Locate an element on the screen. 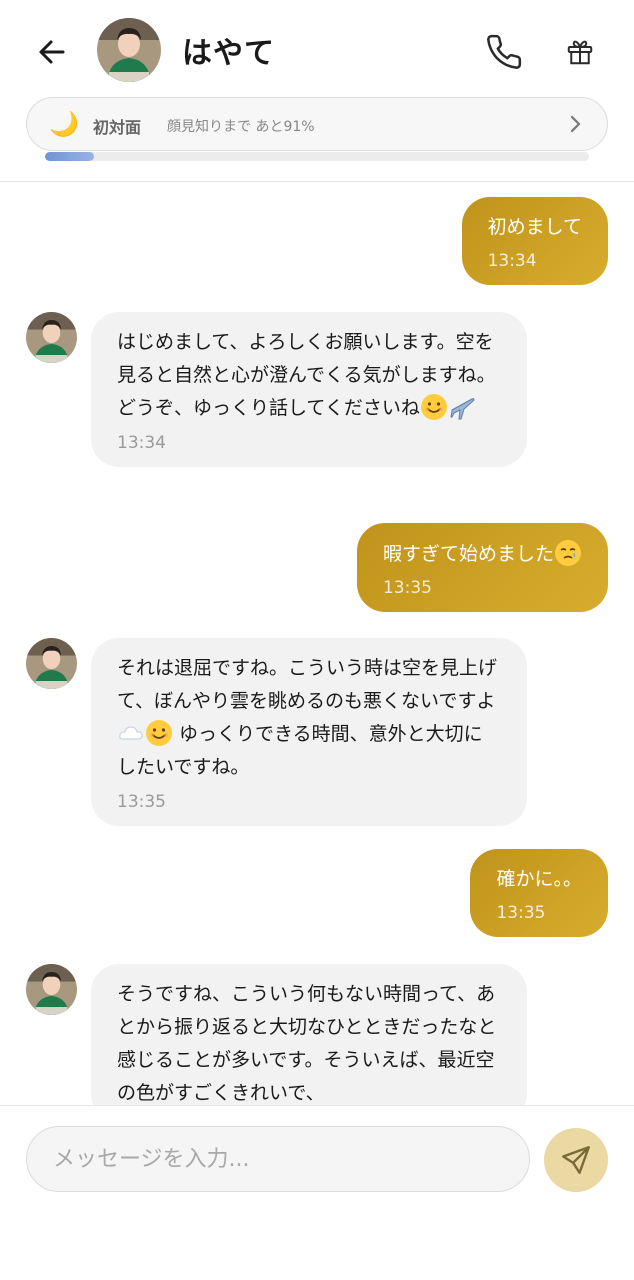 This screenshot has width=634, height=1280. message-input is located at coordinates (278, 1159).